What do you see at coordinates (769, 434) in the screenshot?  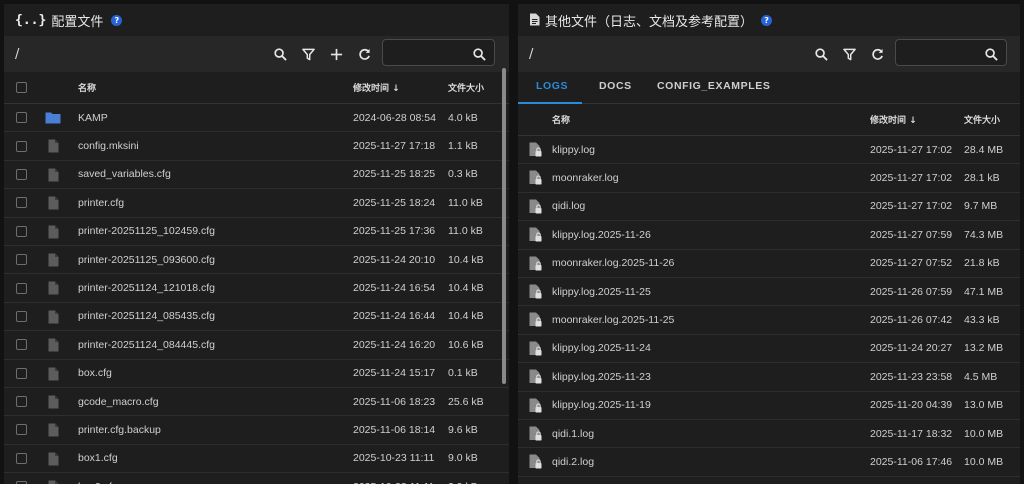 I see `table-row: qidi.1.log 2025-11-17 18:32 10.0 MB` at bounding box center [769, 434].